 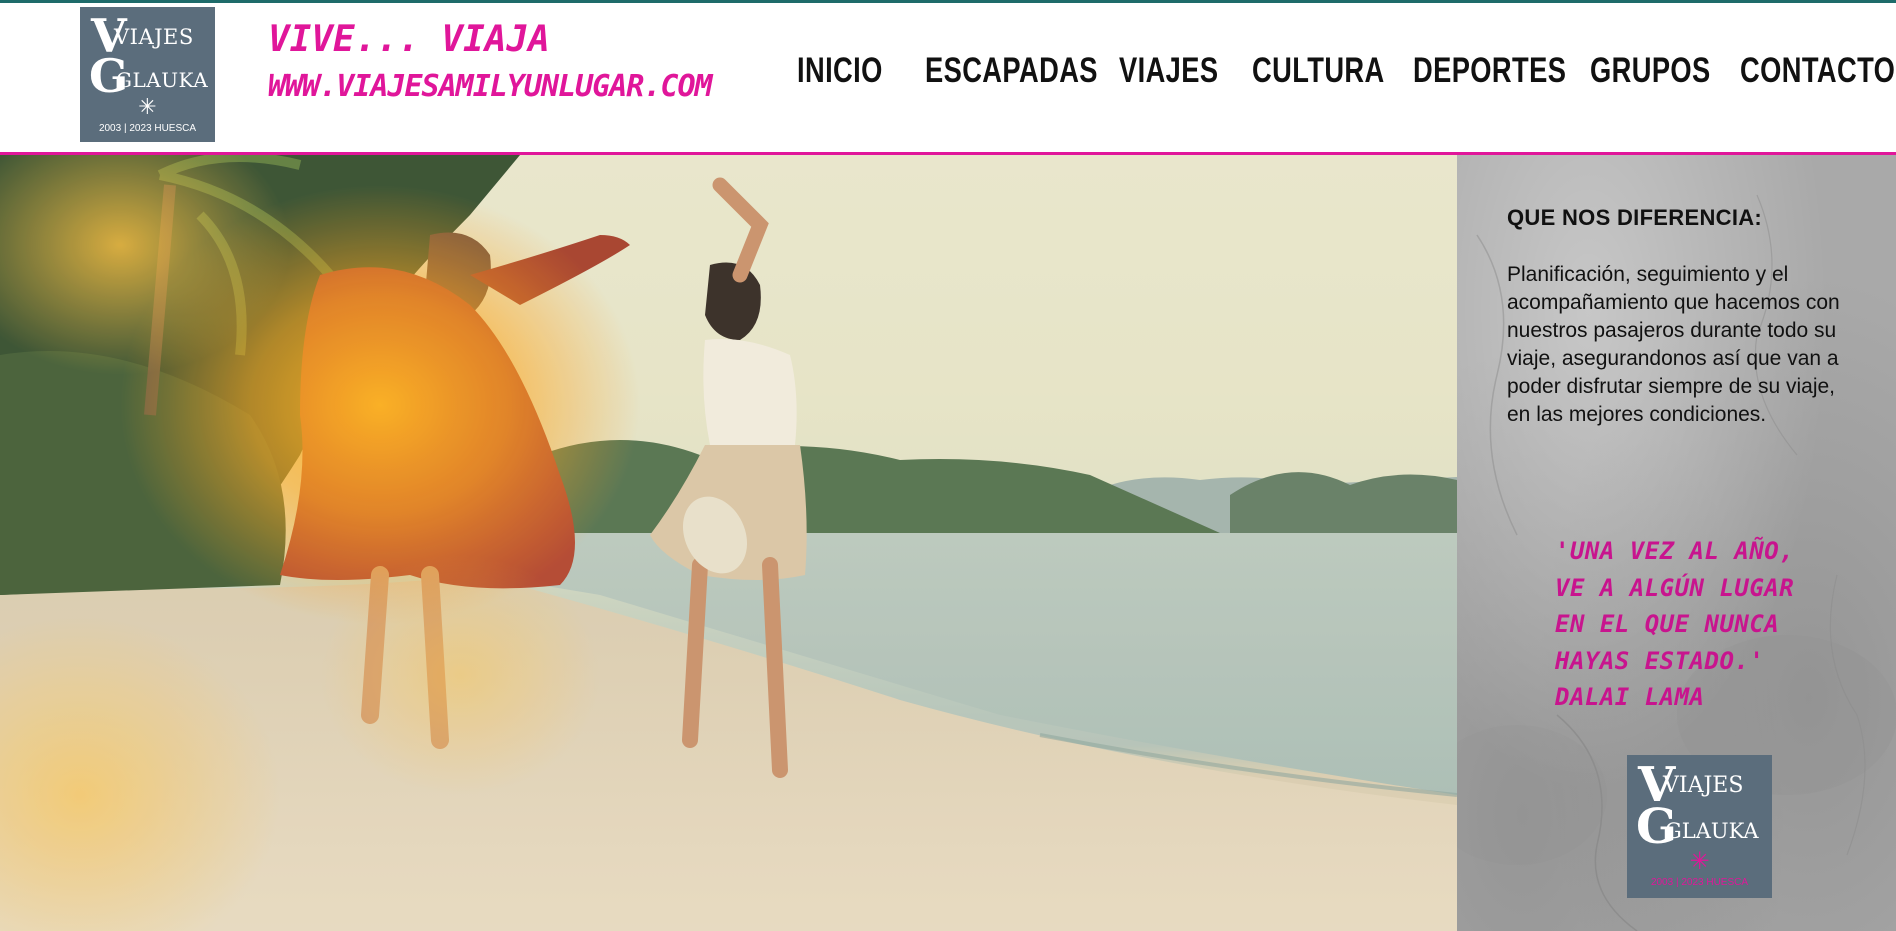 I want to click on quote-author: DALAI LAMA, so click(x=1630, y=697).